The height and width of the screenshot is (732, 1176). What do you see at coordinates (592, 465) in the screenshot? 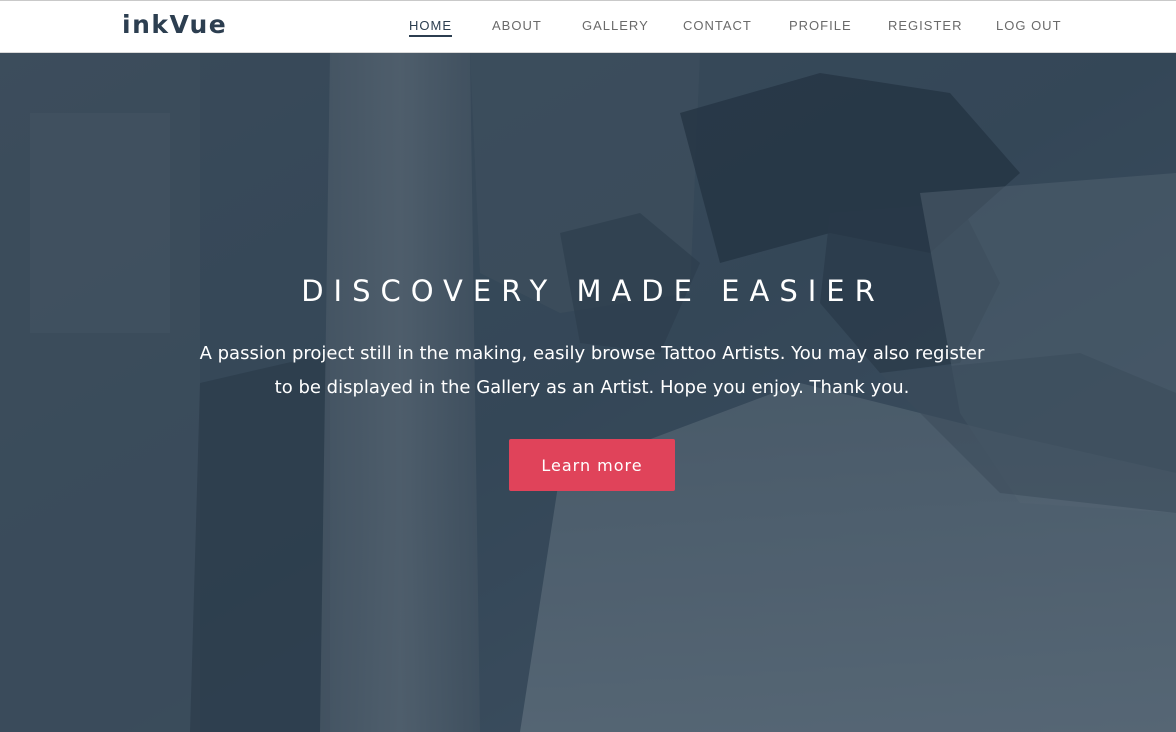
I see `learn-more-button: Learn more` at bounding box center [592, 465].